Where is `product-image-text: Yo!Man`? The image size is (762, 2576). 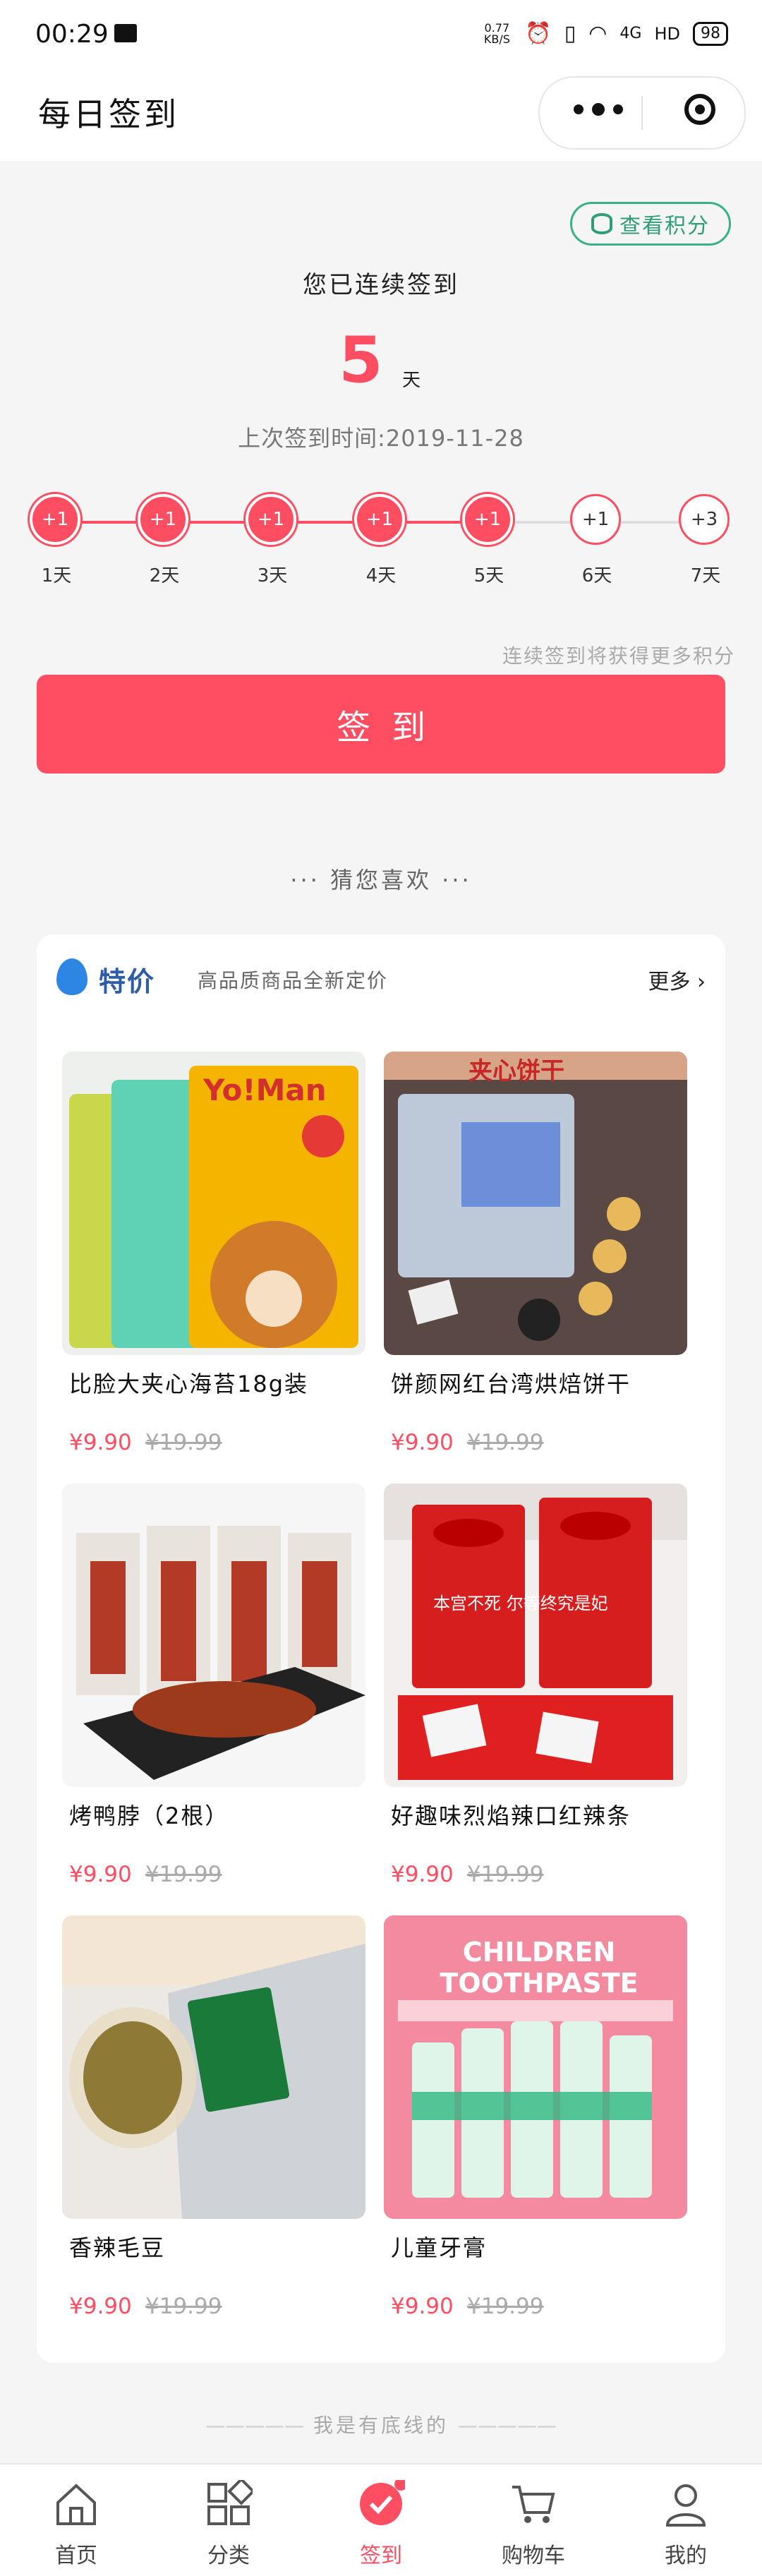 product-image-text: Yo!Man is located at coordinates (265, 1090).